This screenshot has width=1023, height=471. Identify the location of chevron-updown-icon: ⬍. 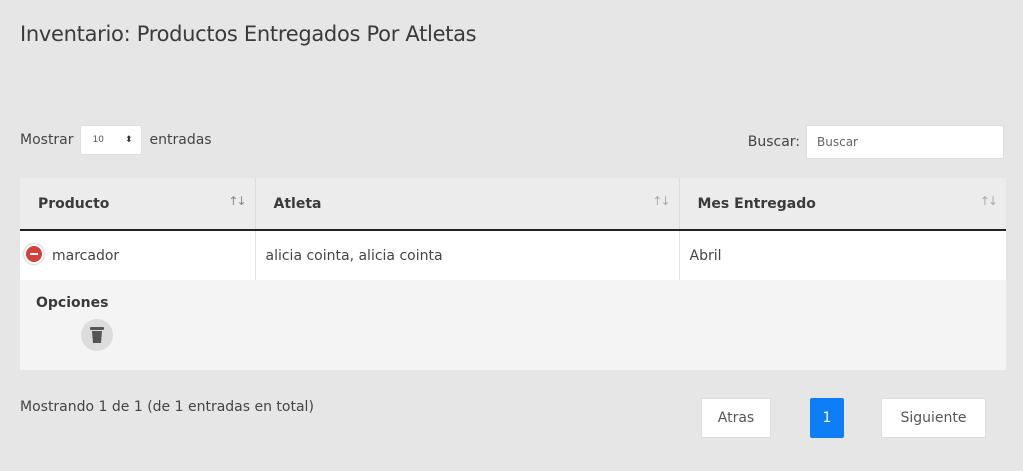
(128, 139).